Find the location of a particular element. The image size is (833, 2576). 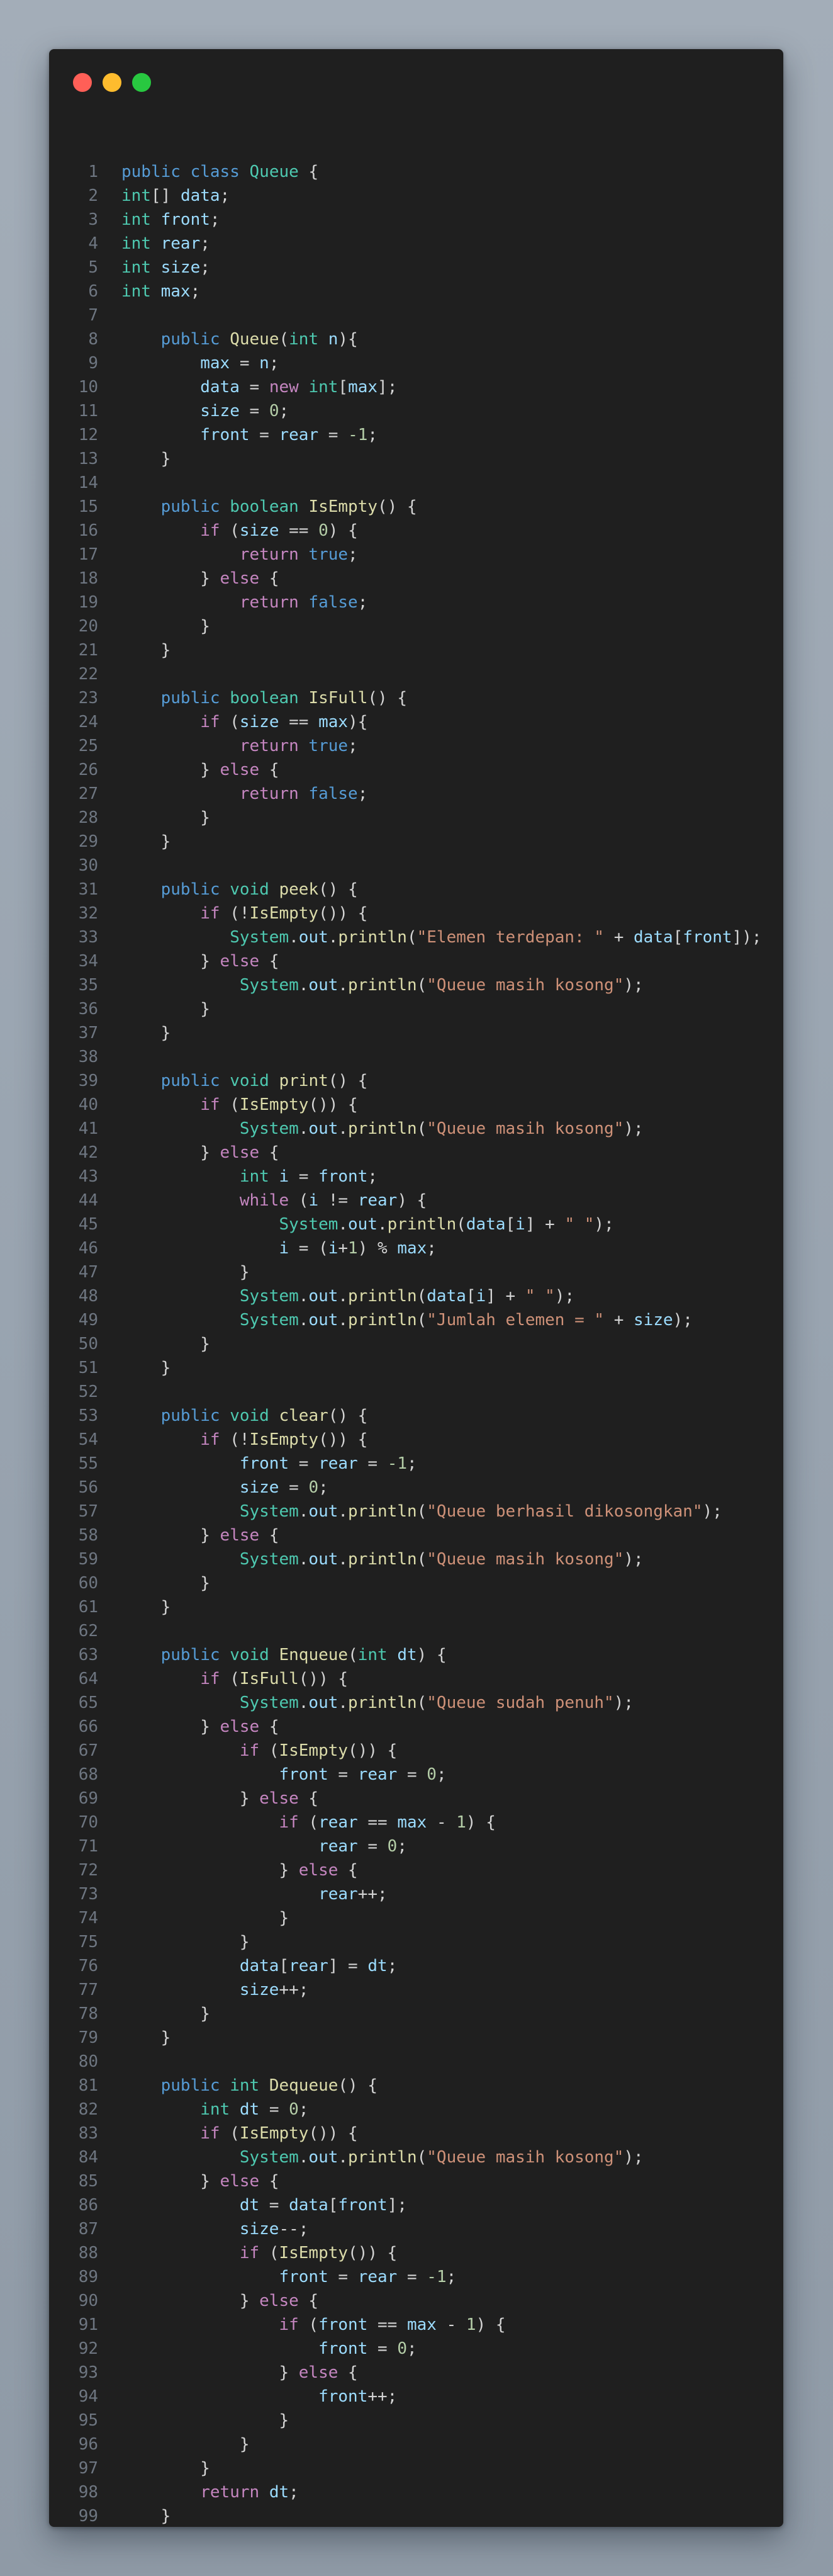

code-line: 46 i = (i+1) % max; is located at coordinates (416, 1248).